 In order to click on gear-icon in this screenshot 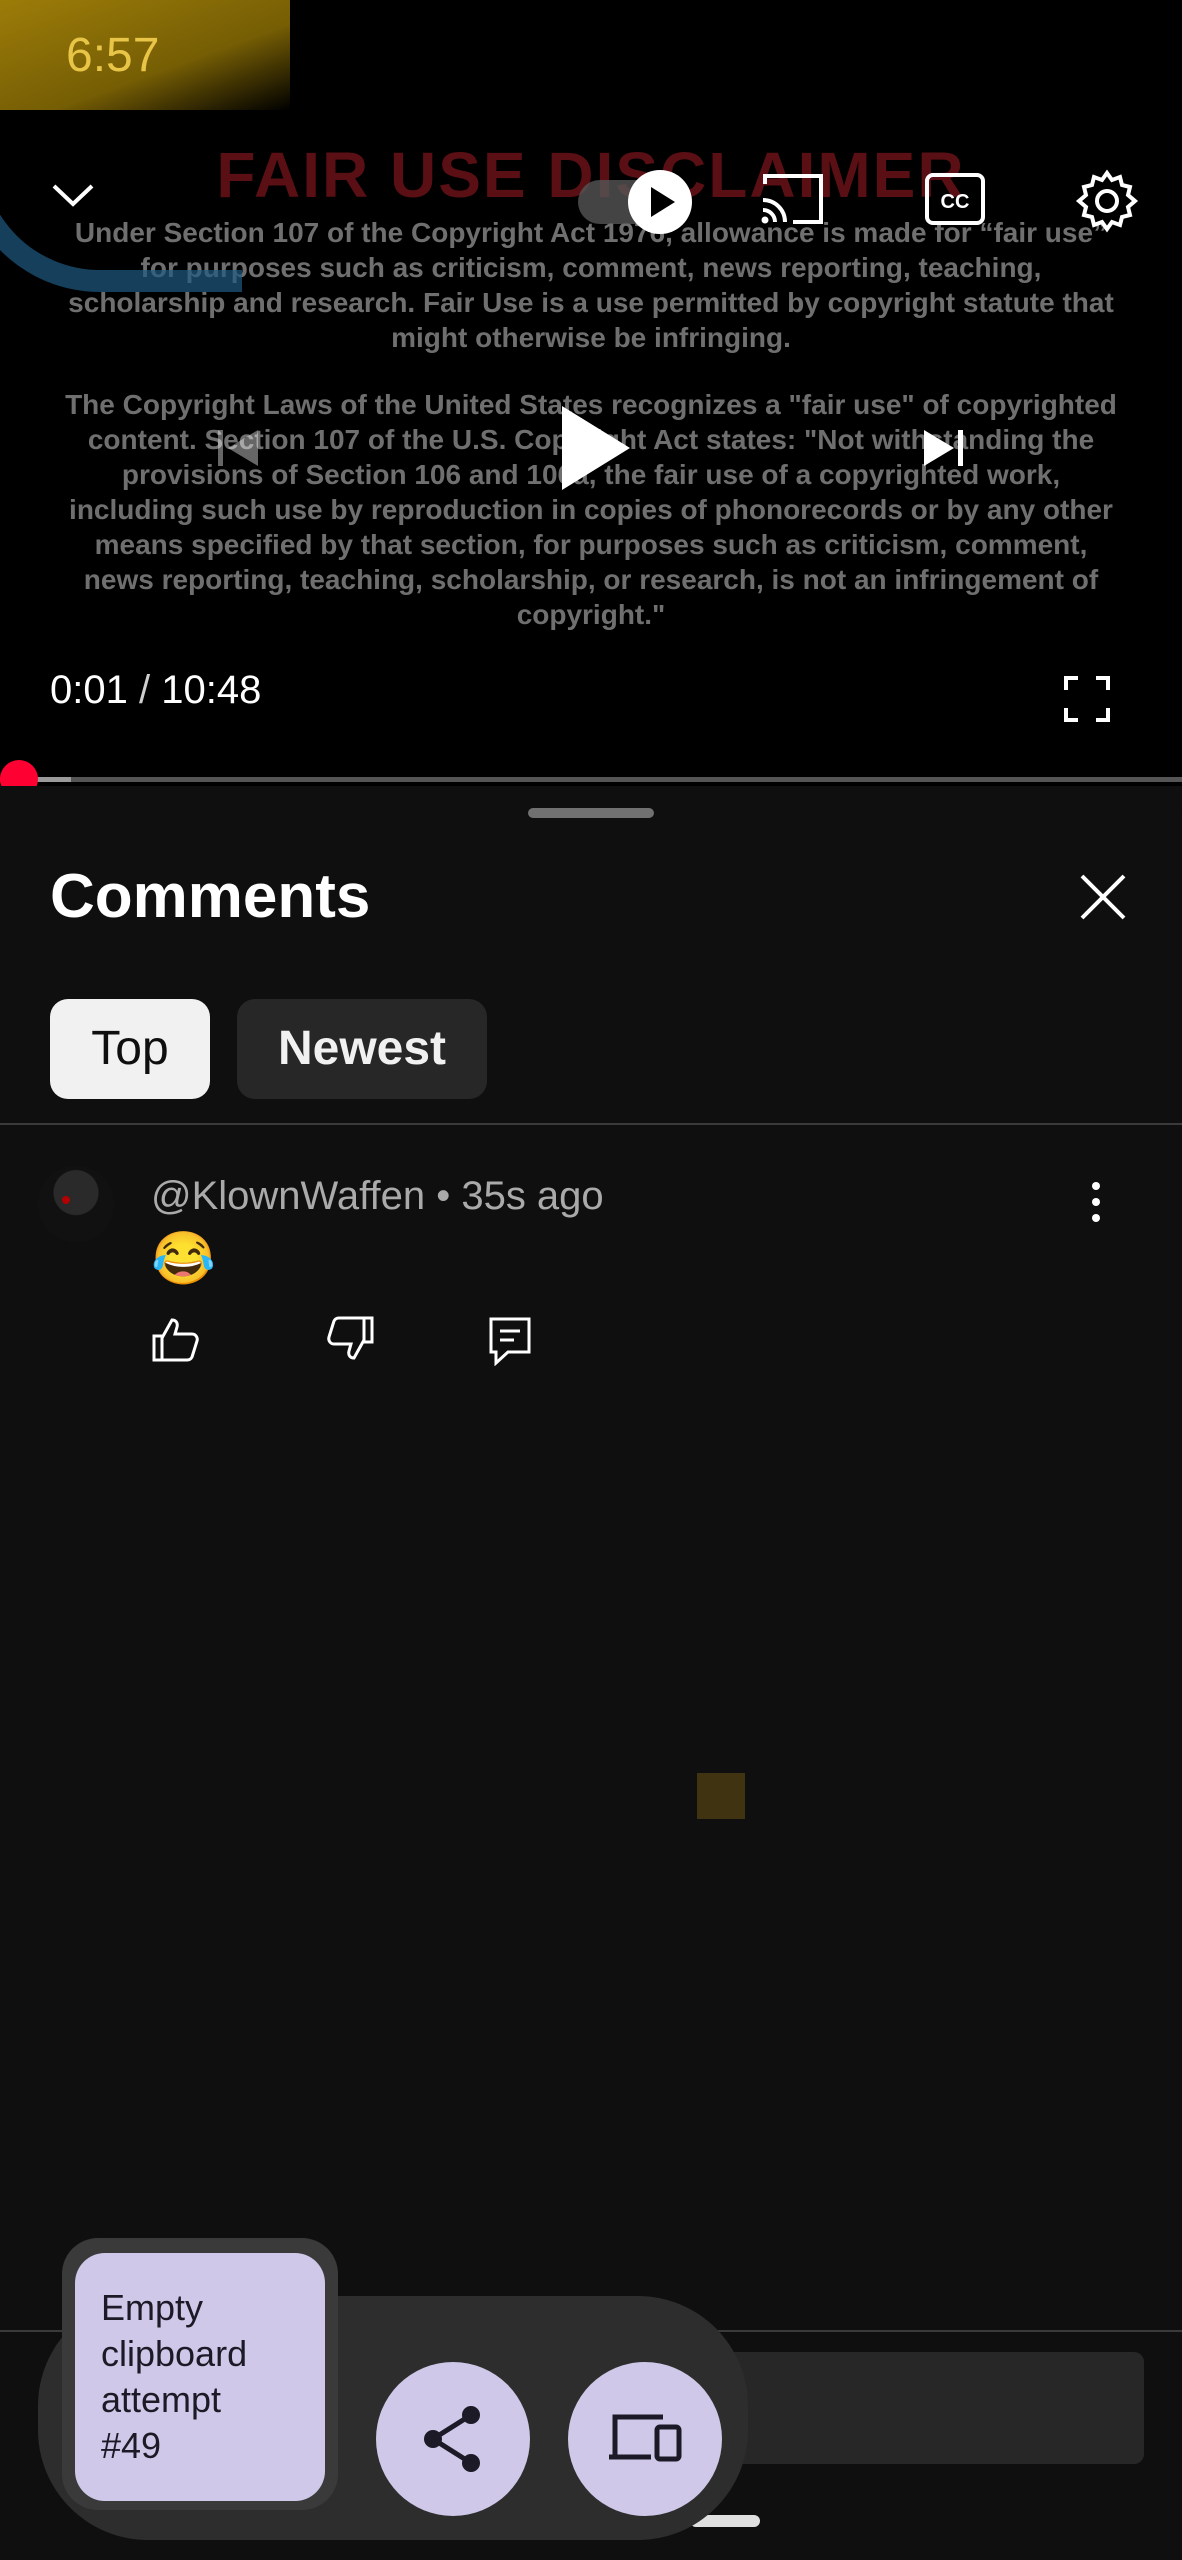, I will do `click(1107, 201)`.